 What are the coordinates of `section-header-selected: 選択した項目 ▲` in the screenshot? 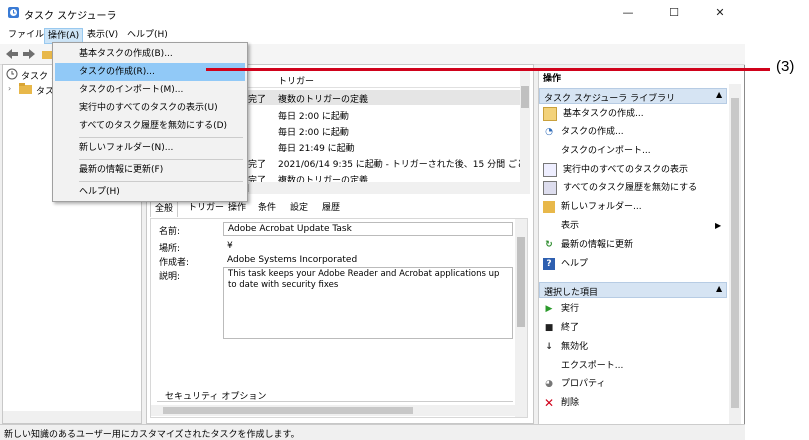 It's located at (633, 290).